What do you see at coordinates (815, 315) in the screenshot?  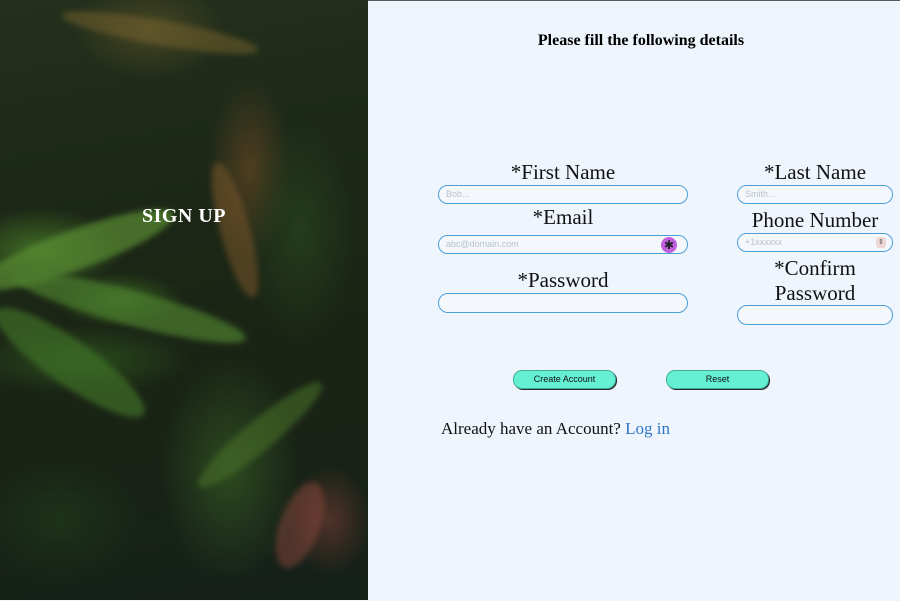 I see `confirm-password-input` at bounding box center [815, 315].